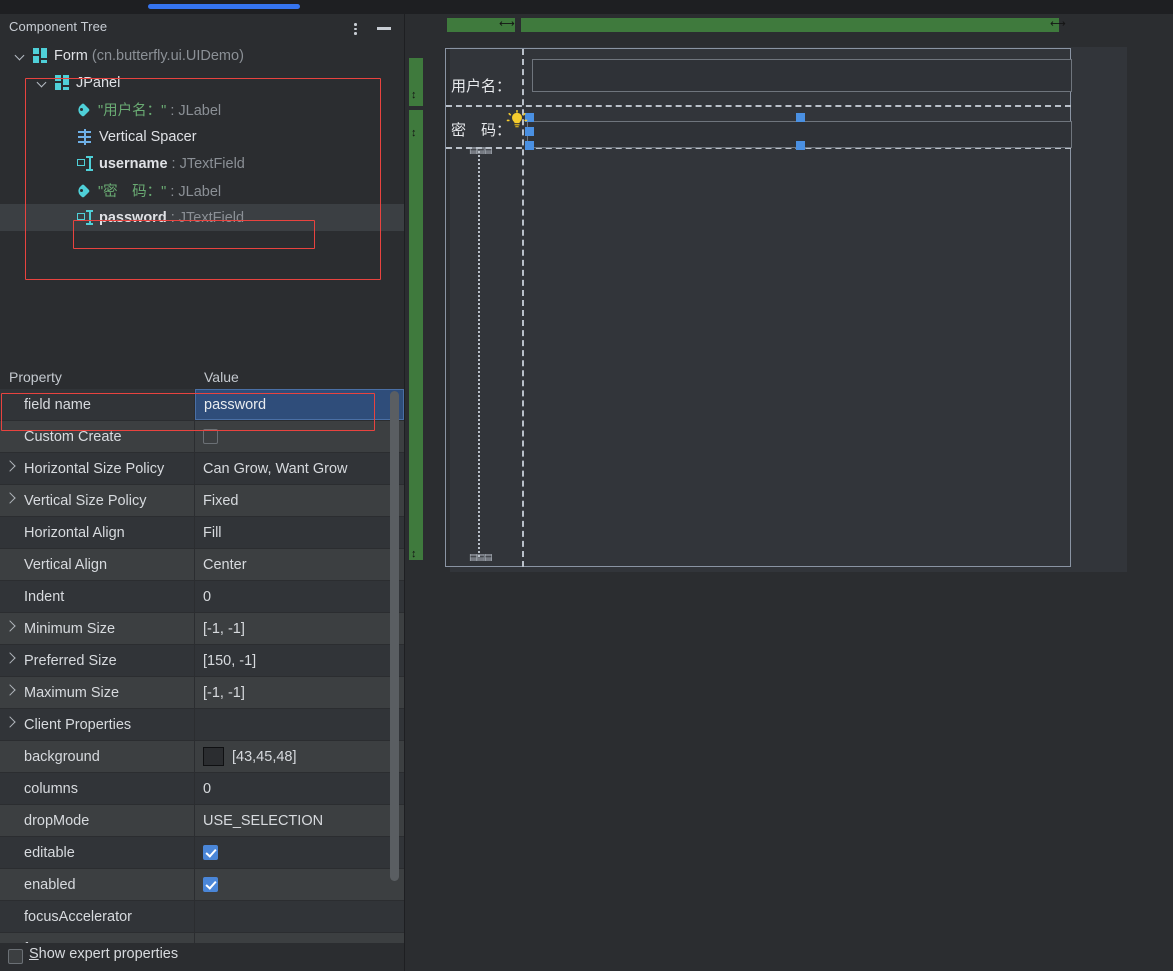 The width and height of the screenshot is (1173, 971). What do you see at coordinates (97, 596) in the screenshot?
I see `property-name-cell: Indent` at bounding box center [97, 596].